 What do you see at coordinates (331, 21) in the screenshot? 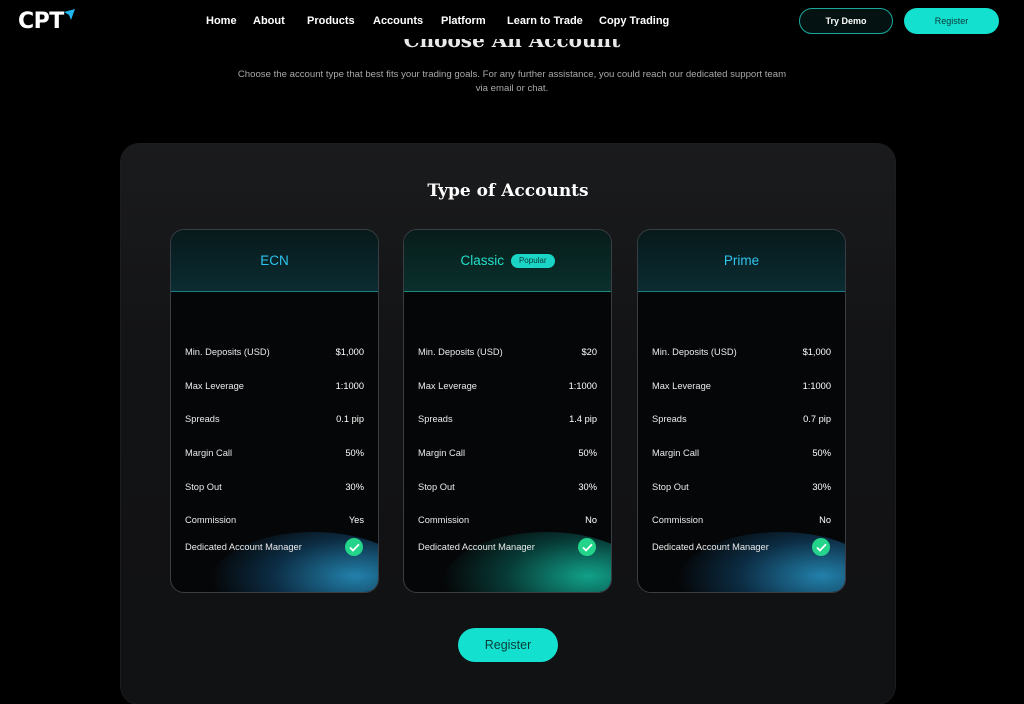
I see `nav-products: Products` at bounding box center [331, 21].